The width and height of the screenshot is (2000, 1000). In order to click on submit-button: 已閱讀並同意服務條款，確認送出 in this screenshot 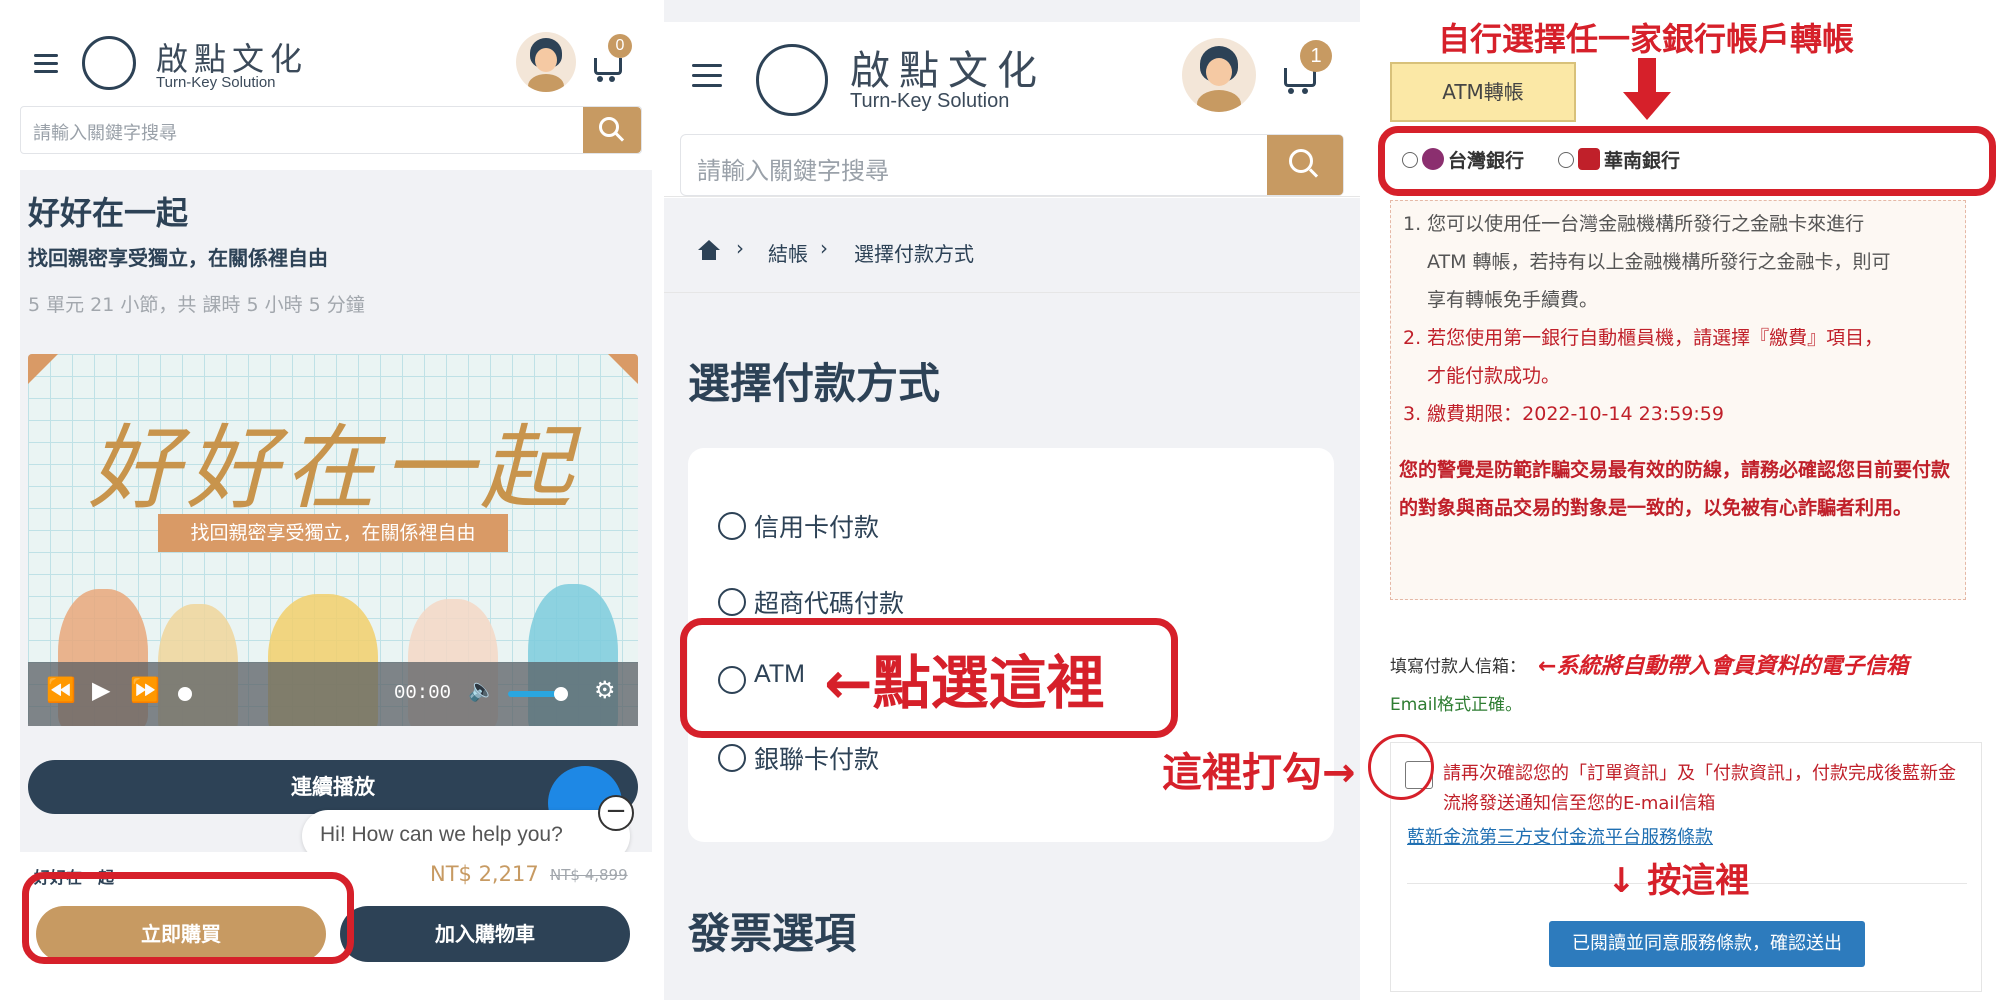, I will do `click(1707, 944)`.